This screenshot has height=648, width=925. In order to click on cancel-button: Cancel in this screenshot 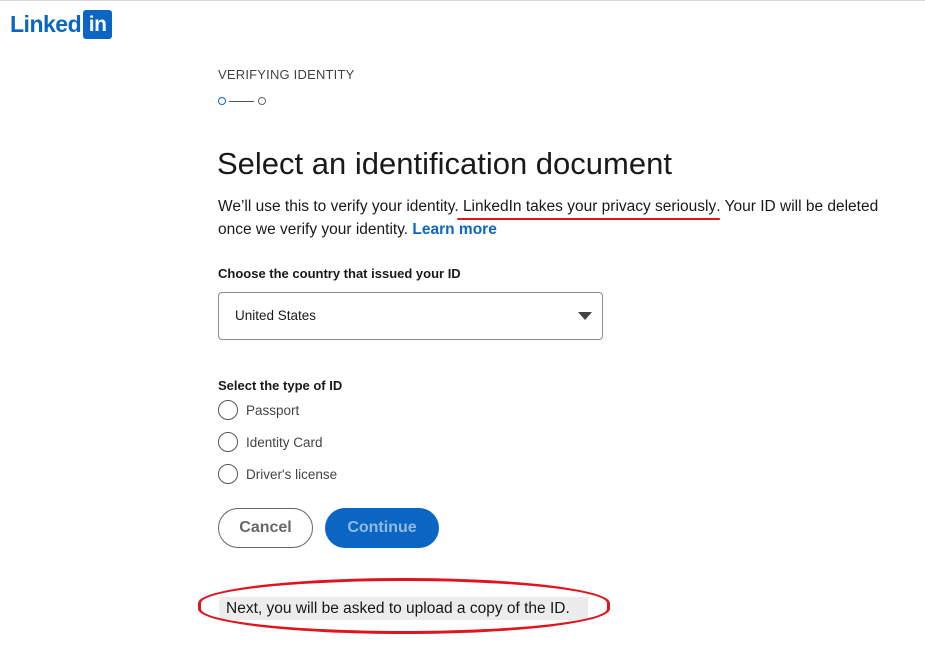, I will do `click(265, 528)`.